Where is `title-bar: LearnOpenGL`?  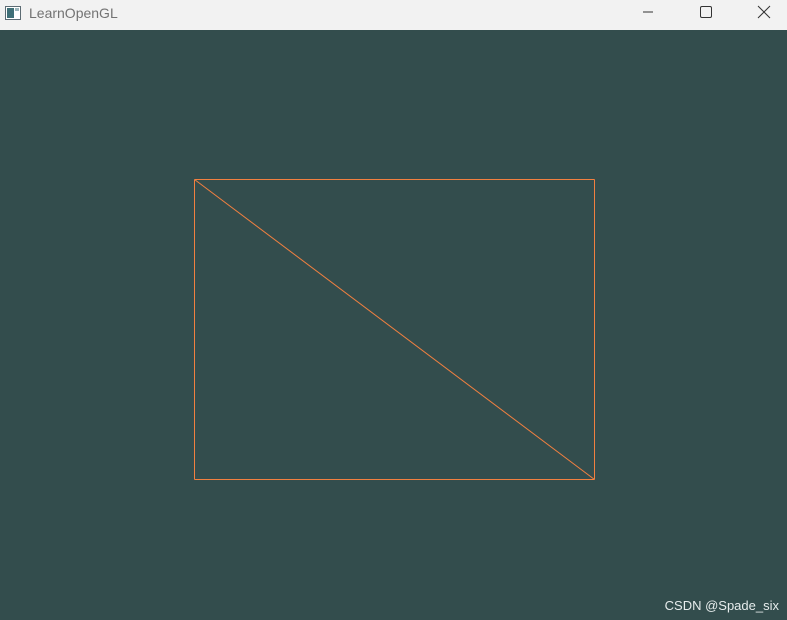
title-bar: LearnOpenGL is located at coordinates (393, 15).